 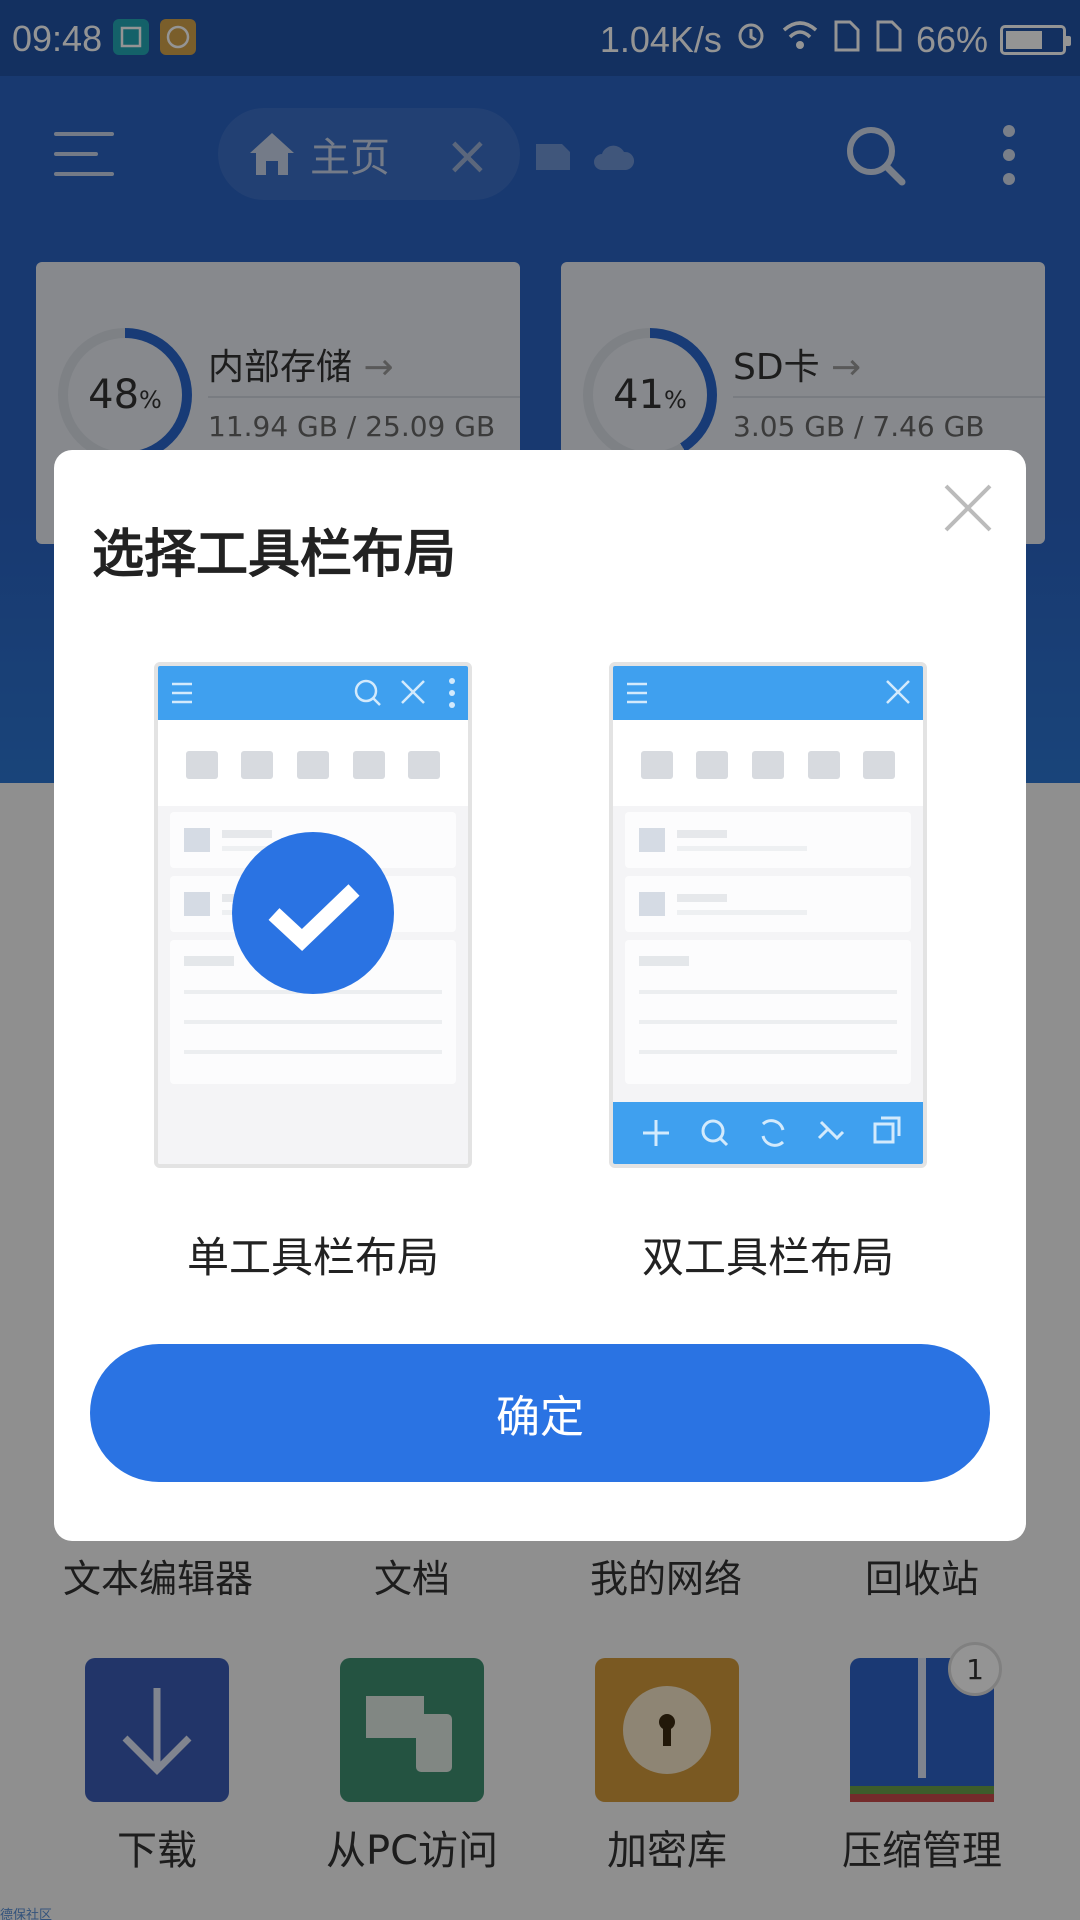 I want to click on confirm-button: 确定, so click(x=540, y=1413).